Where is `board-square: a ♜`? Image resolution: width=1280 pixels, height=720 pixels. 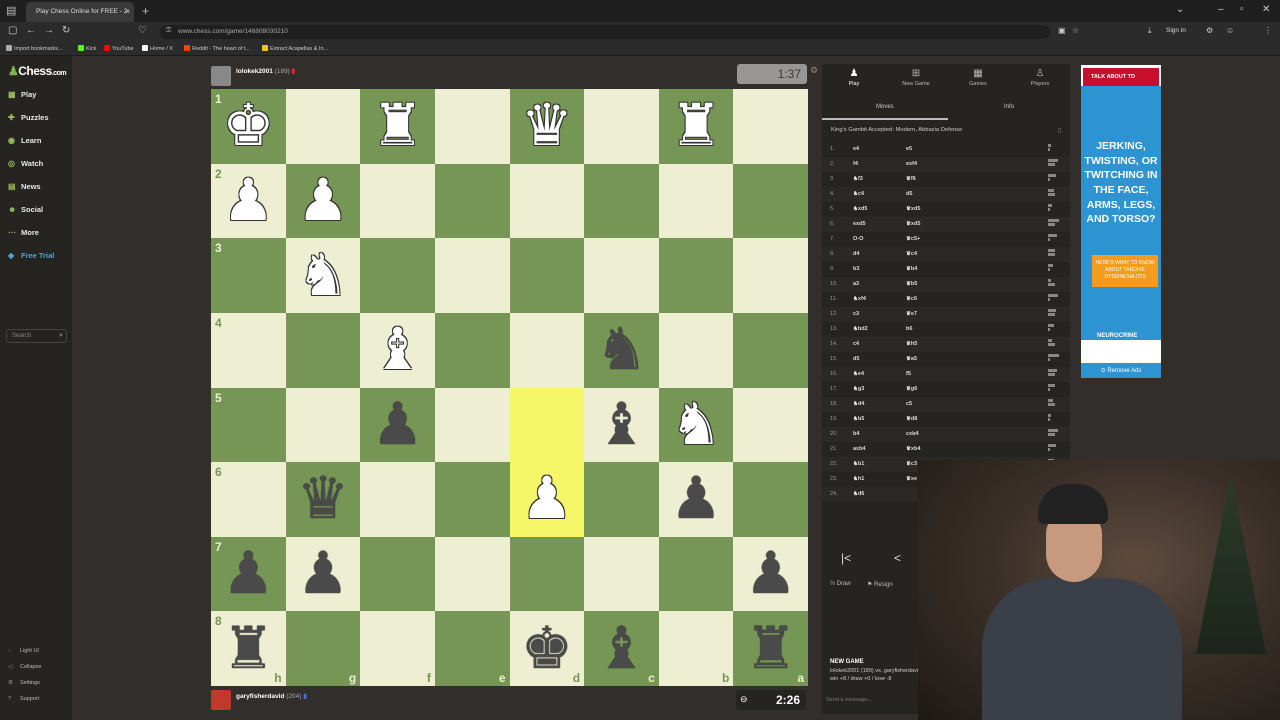
board-square: a ♜ is located at coordinates (770, 648).